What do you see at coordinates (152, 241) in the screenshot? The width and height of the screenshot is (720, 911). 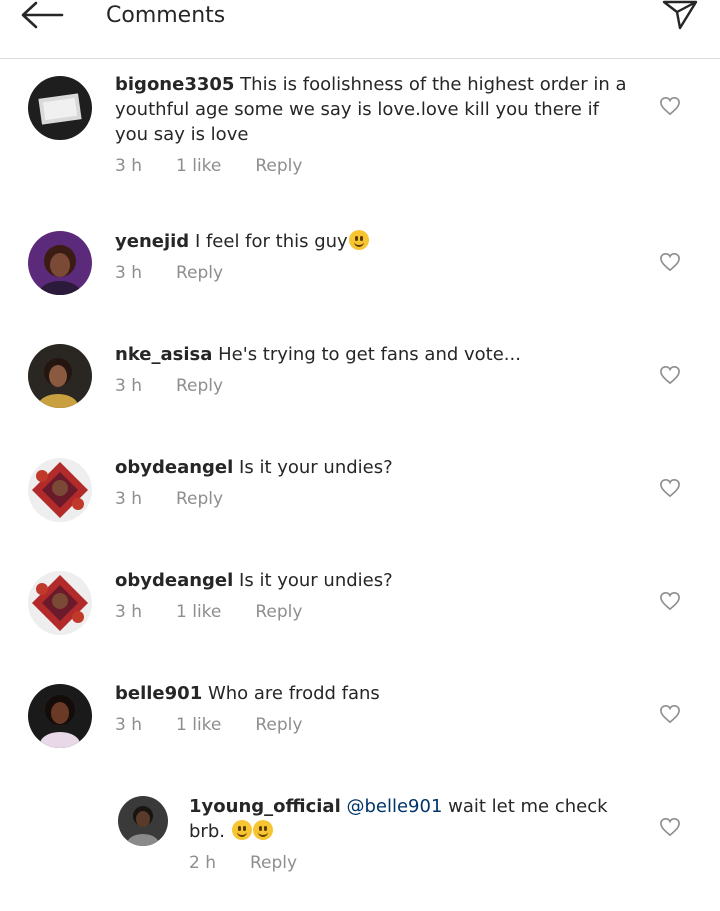 I see `comment-username: yenejid` at bounding box center [152, 241].